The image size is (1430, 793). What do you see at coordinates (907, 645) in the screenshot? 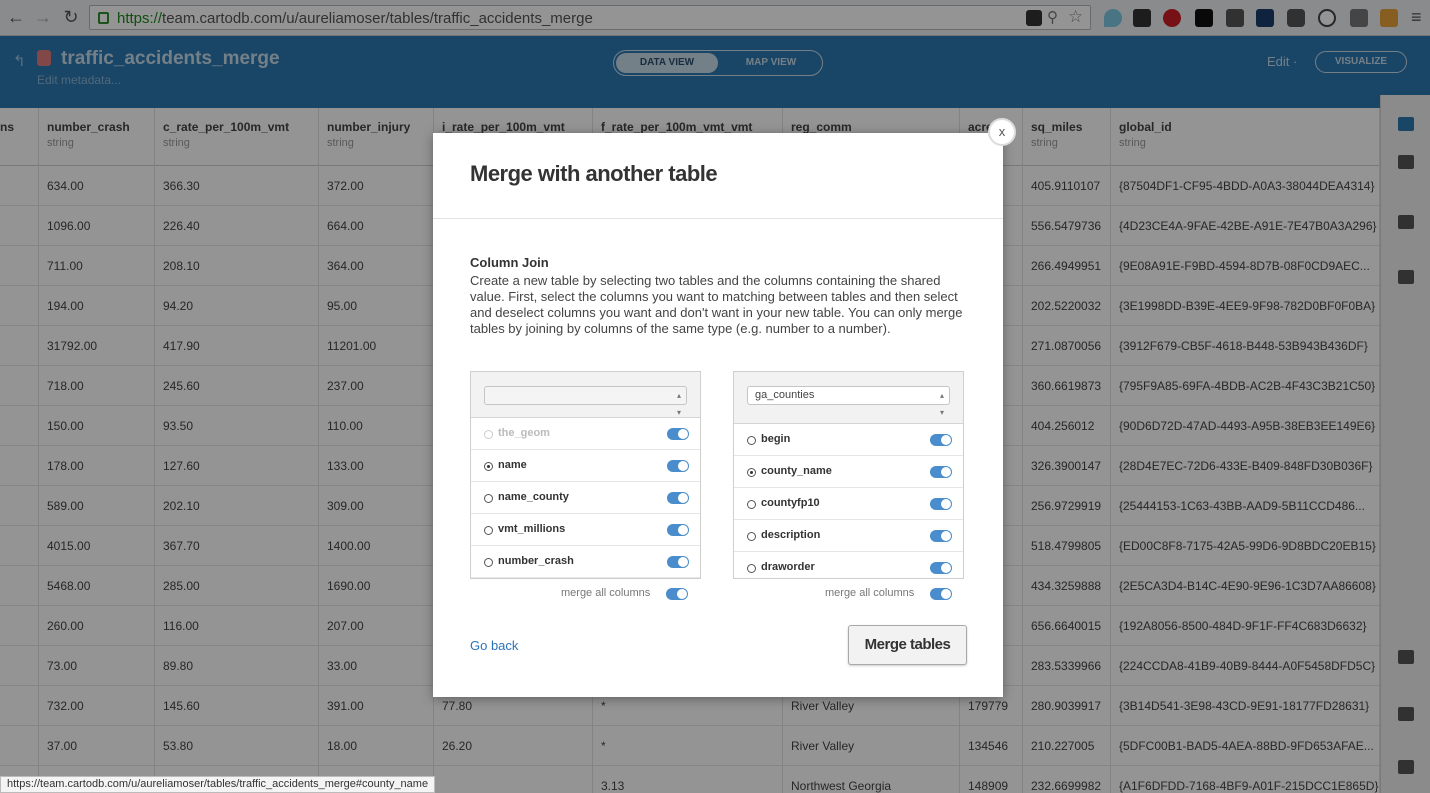
I see `merge-tables-button: Merge tables` at bounding box center [907, 645].